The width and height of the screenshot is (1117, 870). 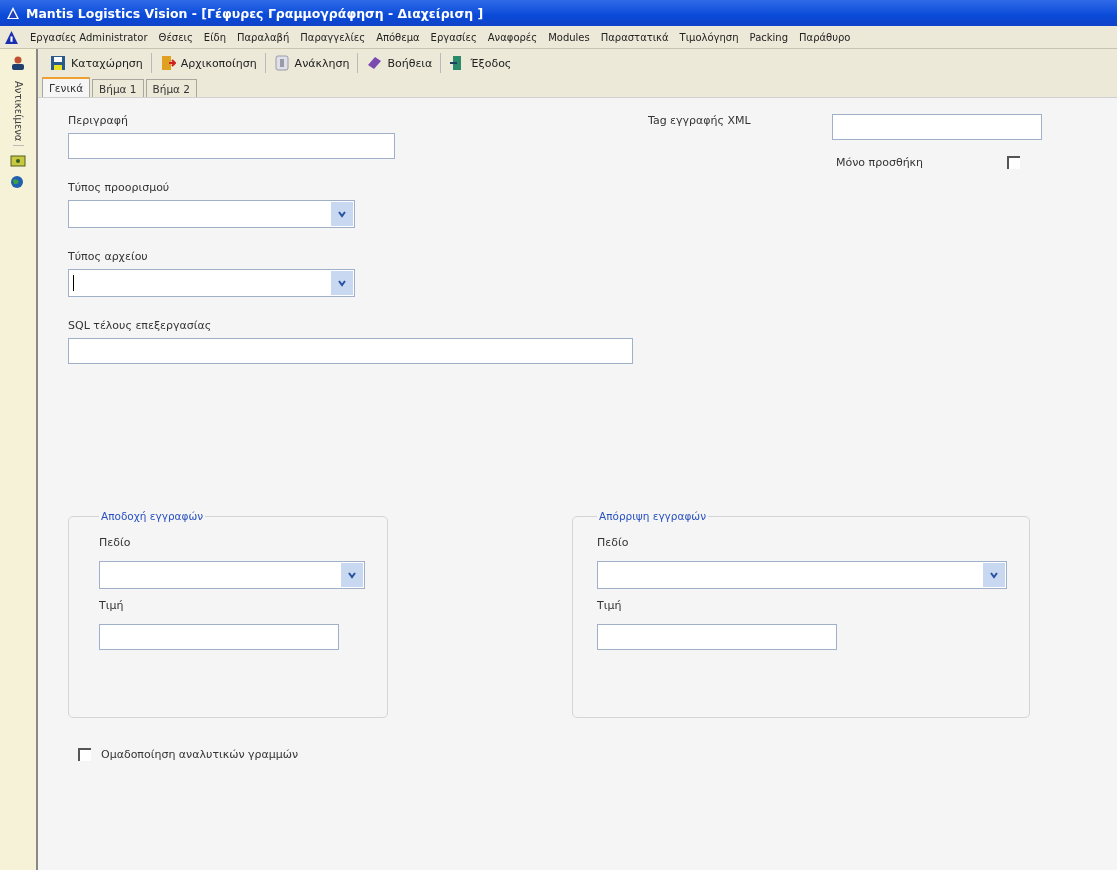 What do you see at coordinates (453, 37) in the screenshot?
I see `menu-item: Εργασίες` at bounding box center [453, 37].